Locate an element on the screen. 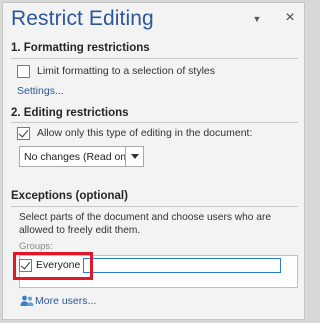 This screenshot has width=320, height=323. groups-label: Groups: is located at coordinates (36, 246).